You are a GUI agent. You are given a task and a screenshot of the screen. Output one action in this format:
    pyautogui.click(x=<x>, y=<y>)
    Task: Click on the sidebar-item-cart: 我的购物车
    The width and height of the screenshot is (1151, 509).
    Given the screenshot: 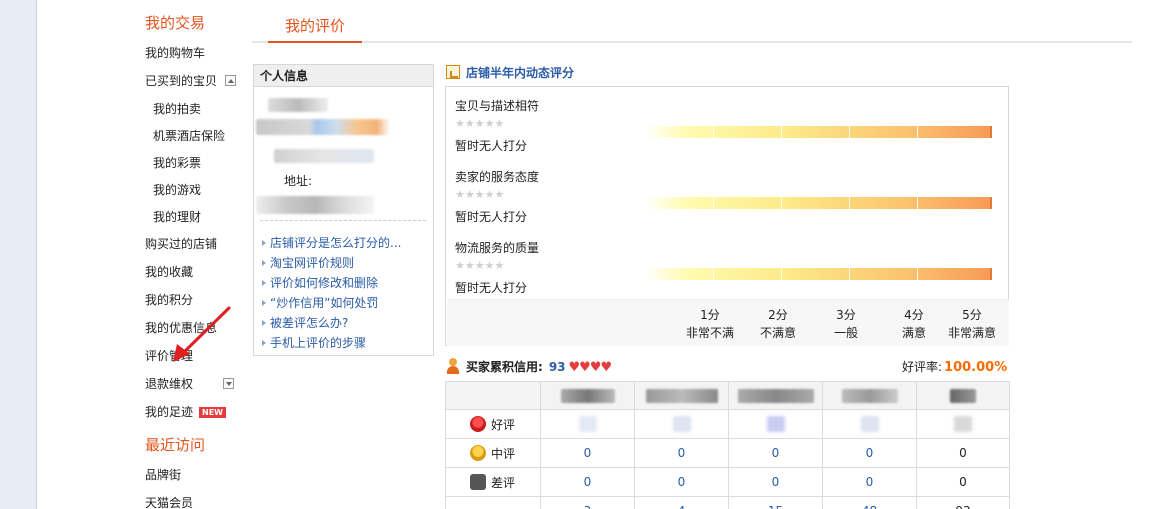 What is the action you would take?
    pyautogui.click(x=175, y=53)
    